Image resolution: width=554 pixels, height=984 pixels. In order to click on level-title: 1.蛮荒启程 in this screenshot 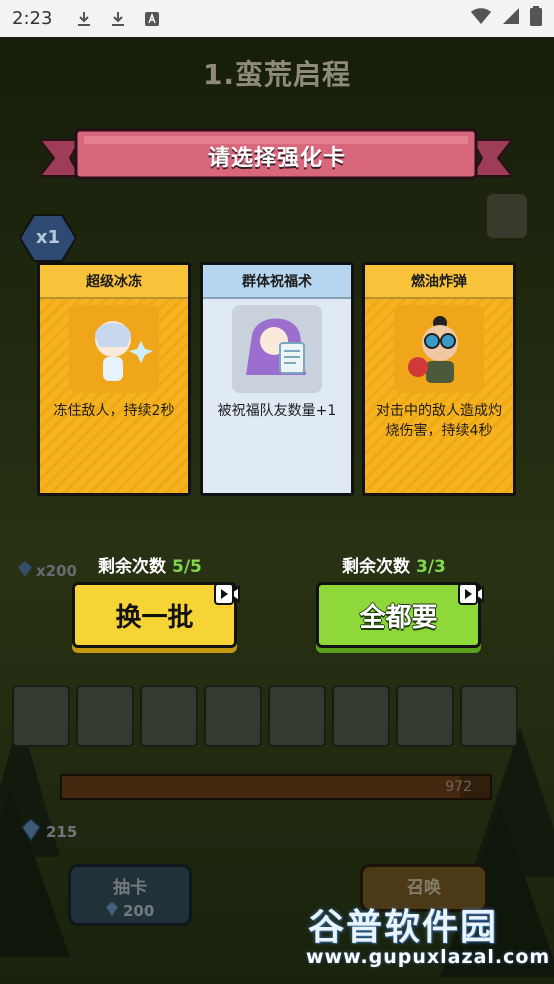, I will do `click(277, 74)`.